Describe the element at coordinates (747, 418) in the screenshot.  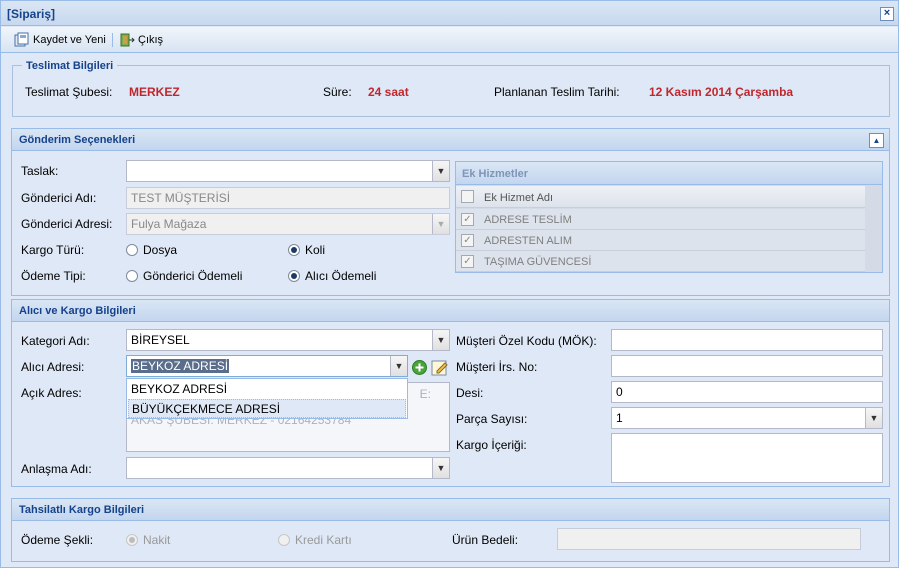
I see `pieces-combo: 1 ▼` at that location.